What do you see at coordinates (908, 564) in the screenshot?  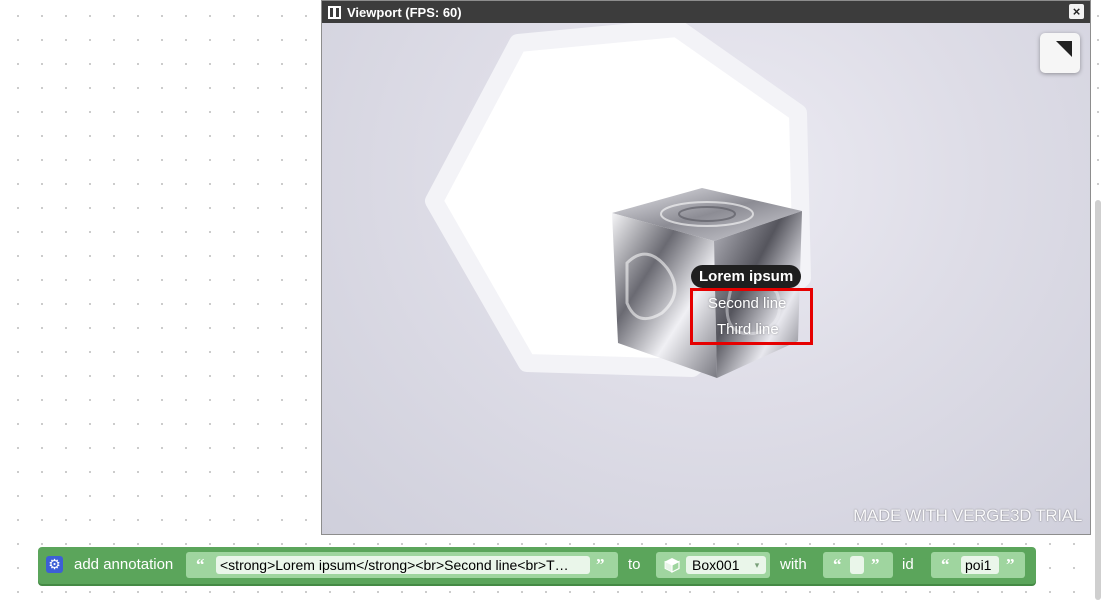 I see `id-label: id` at bounding box center [908, 564].